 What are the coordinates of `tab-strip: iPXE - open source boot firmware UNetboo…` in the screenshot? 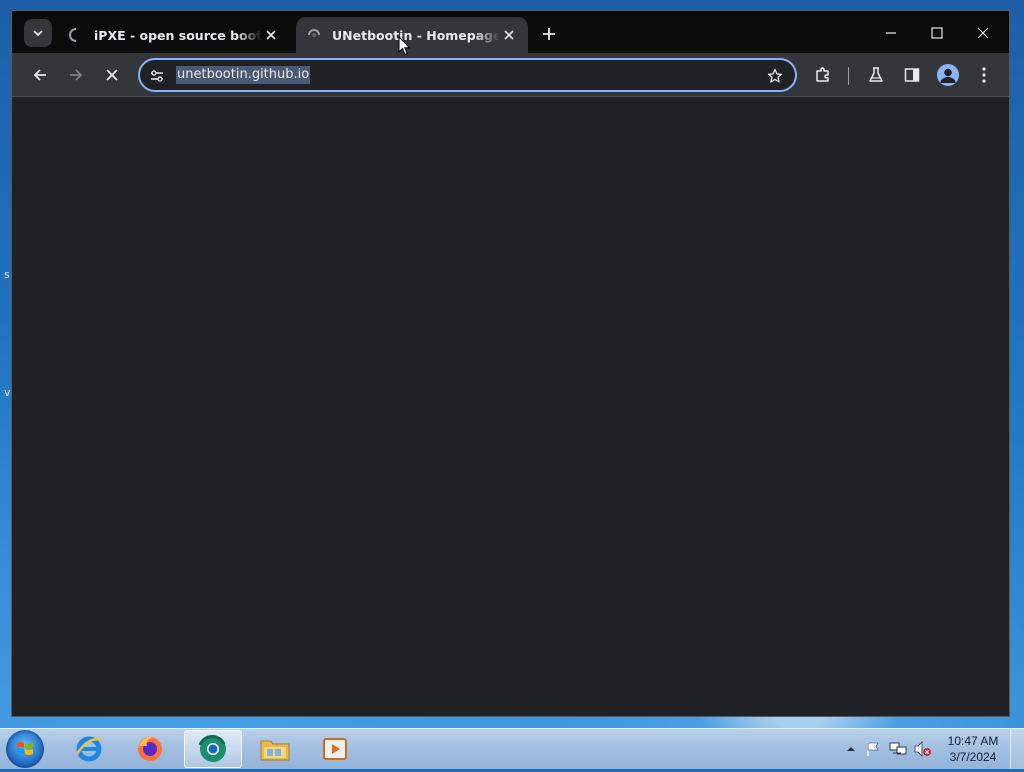 It's located at (510, 32).